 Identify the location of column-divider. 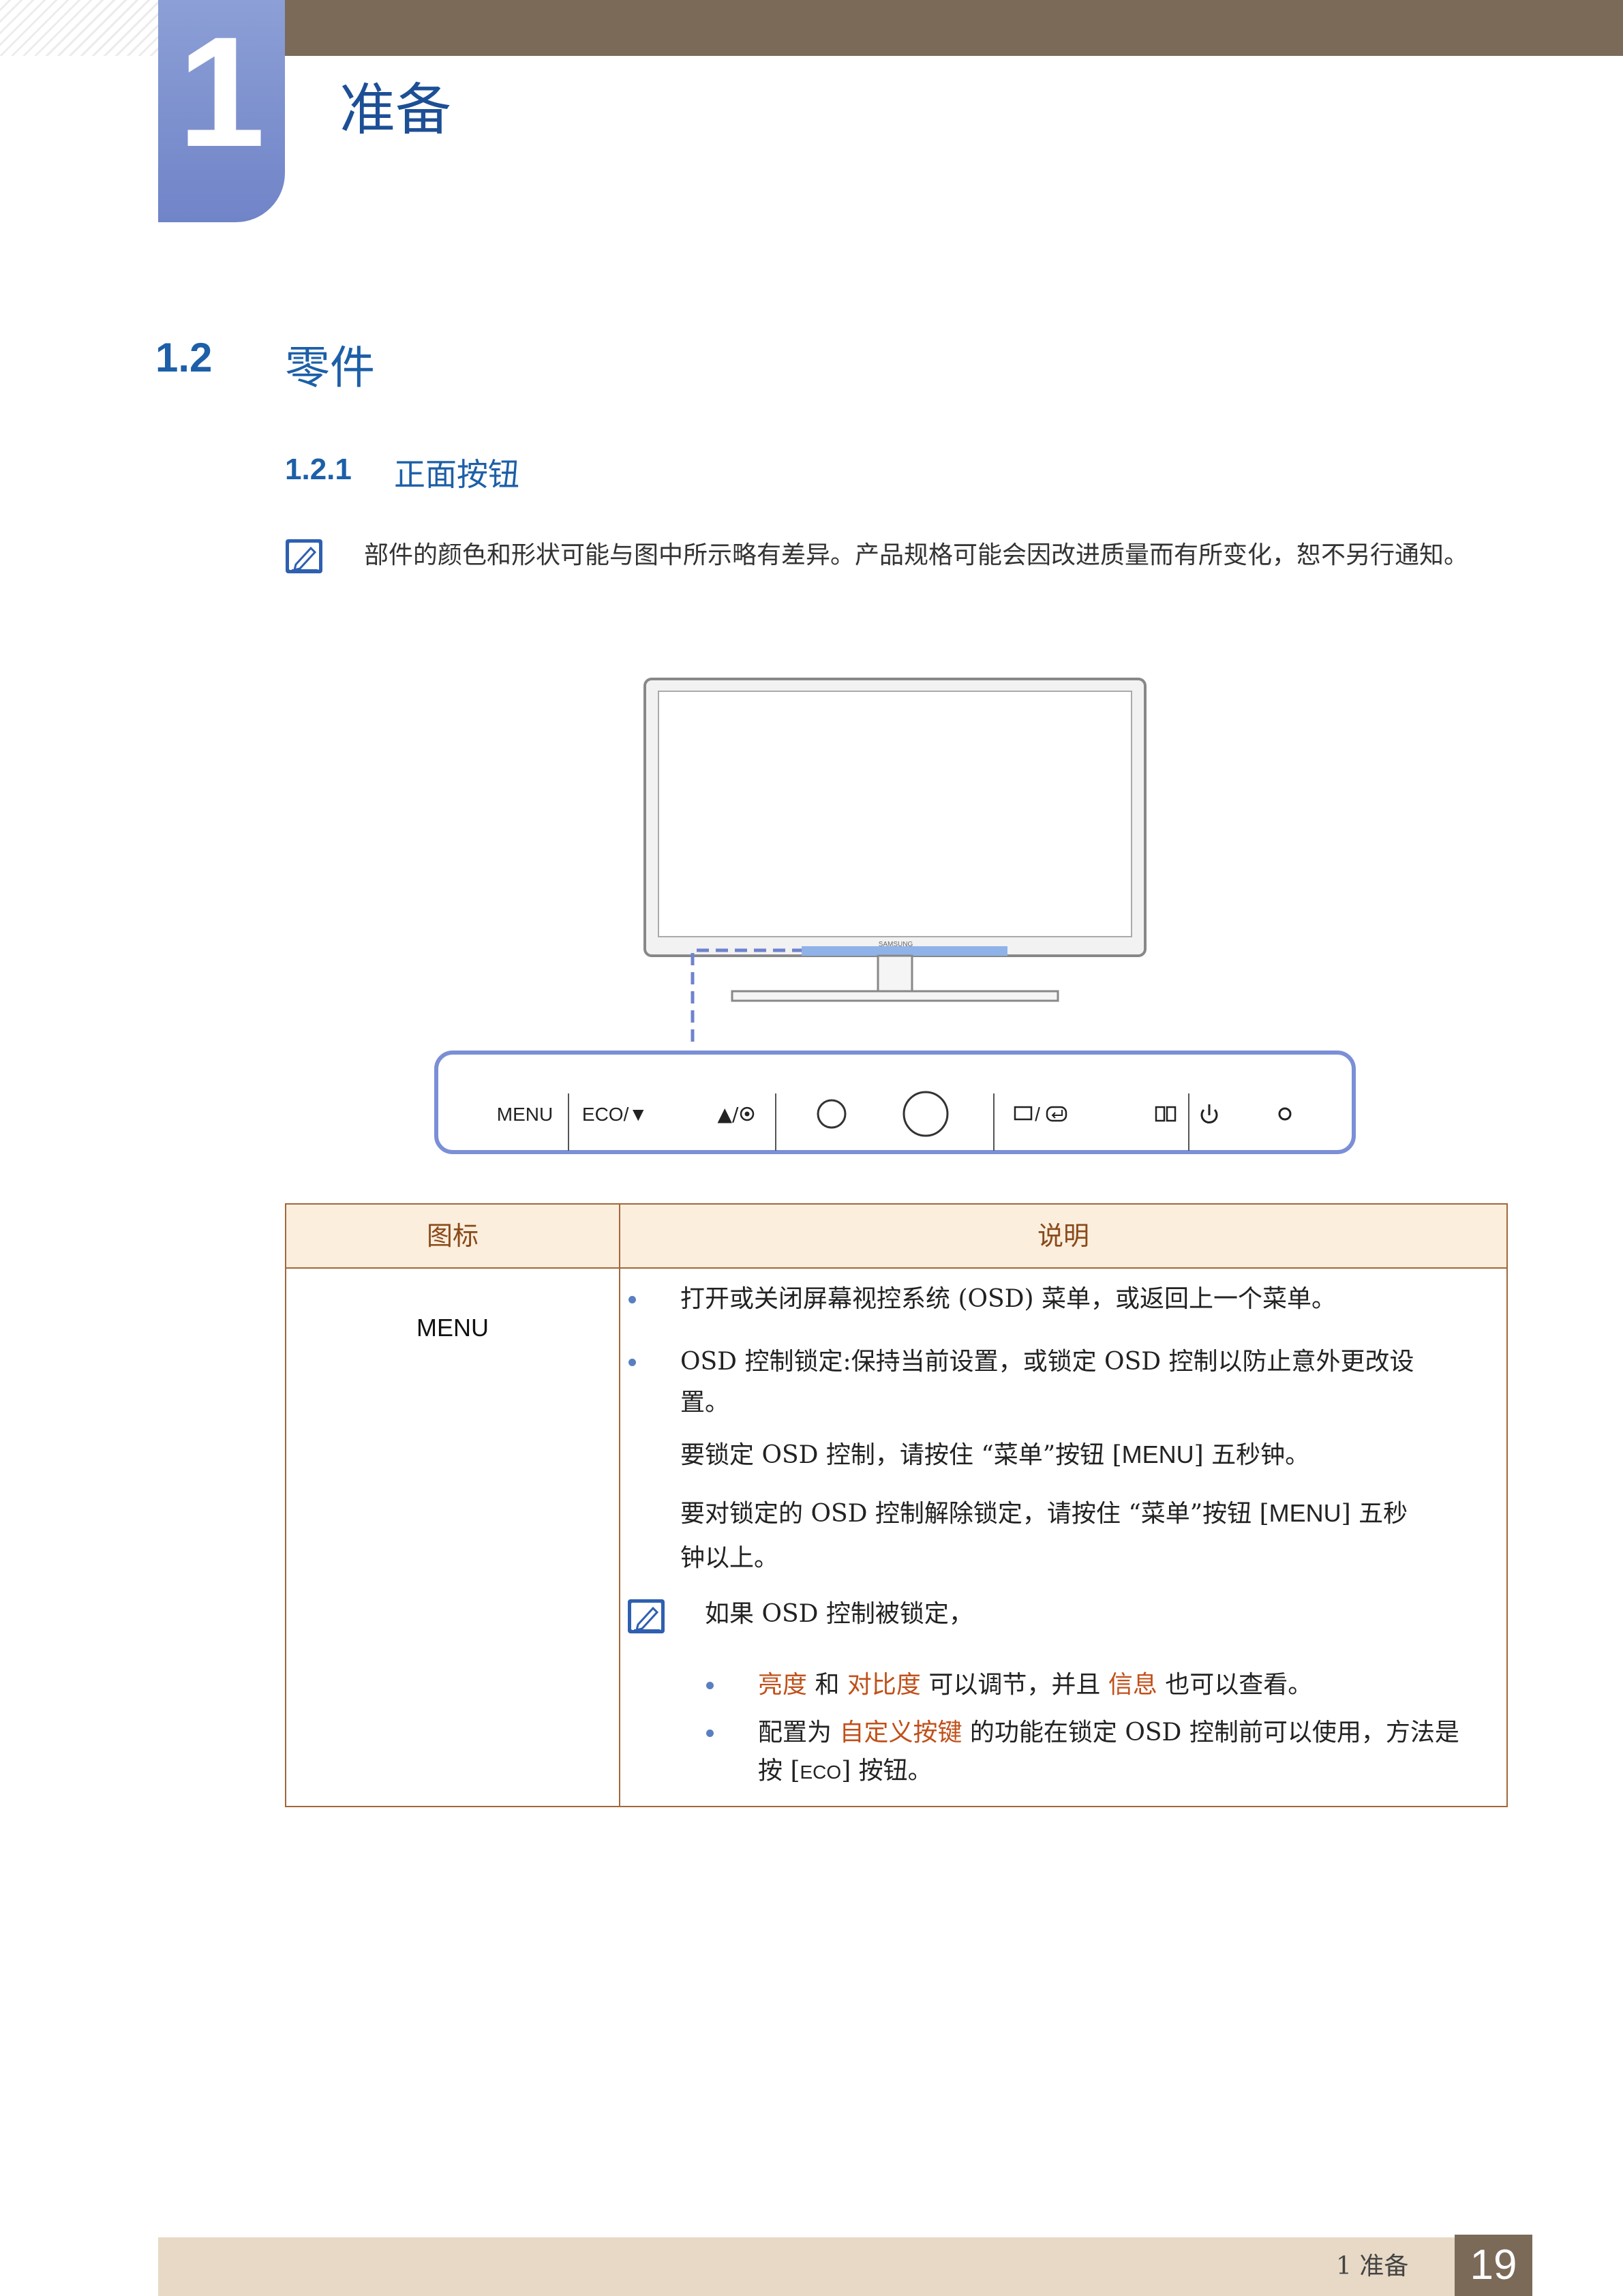
(619, 1505).